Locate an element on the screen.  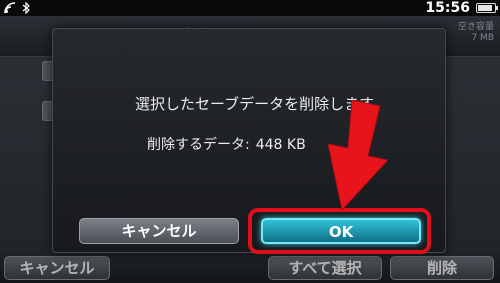
battery-icon is located at coordinates (487, 8).